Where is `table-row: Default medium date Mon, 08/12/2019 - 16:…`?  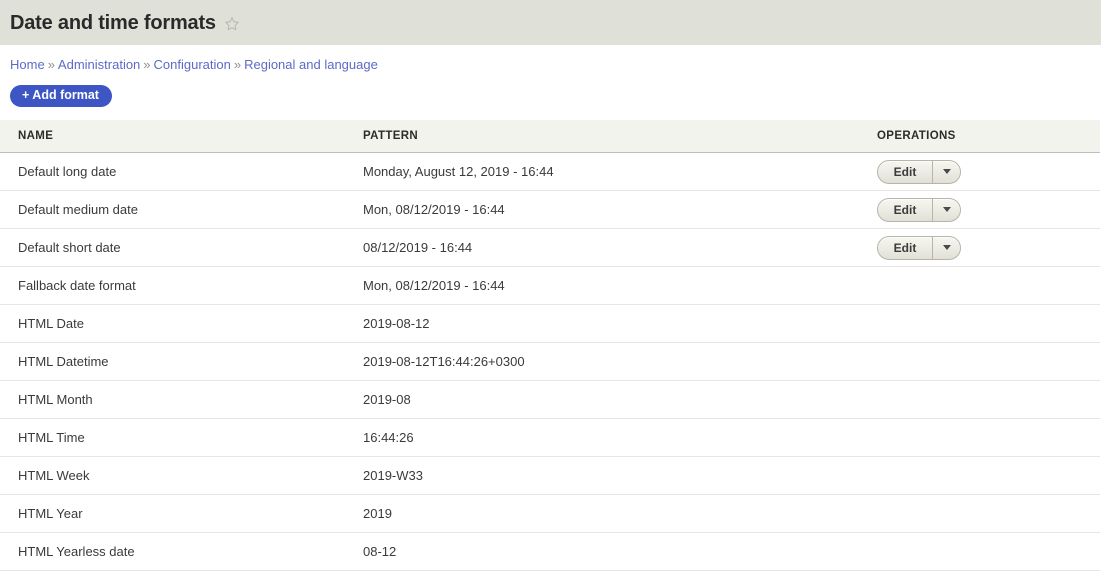 table-row: Default medium date Mon, 08/12/2019 - 16:… is located at coordinates (550, 209).